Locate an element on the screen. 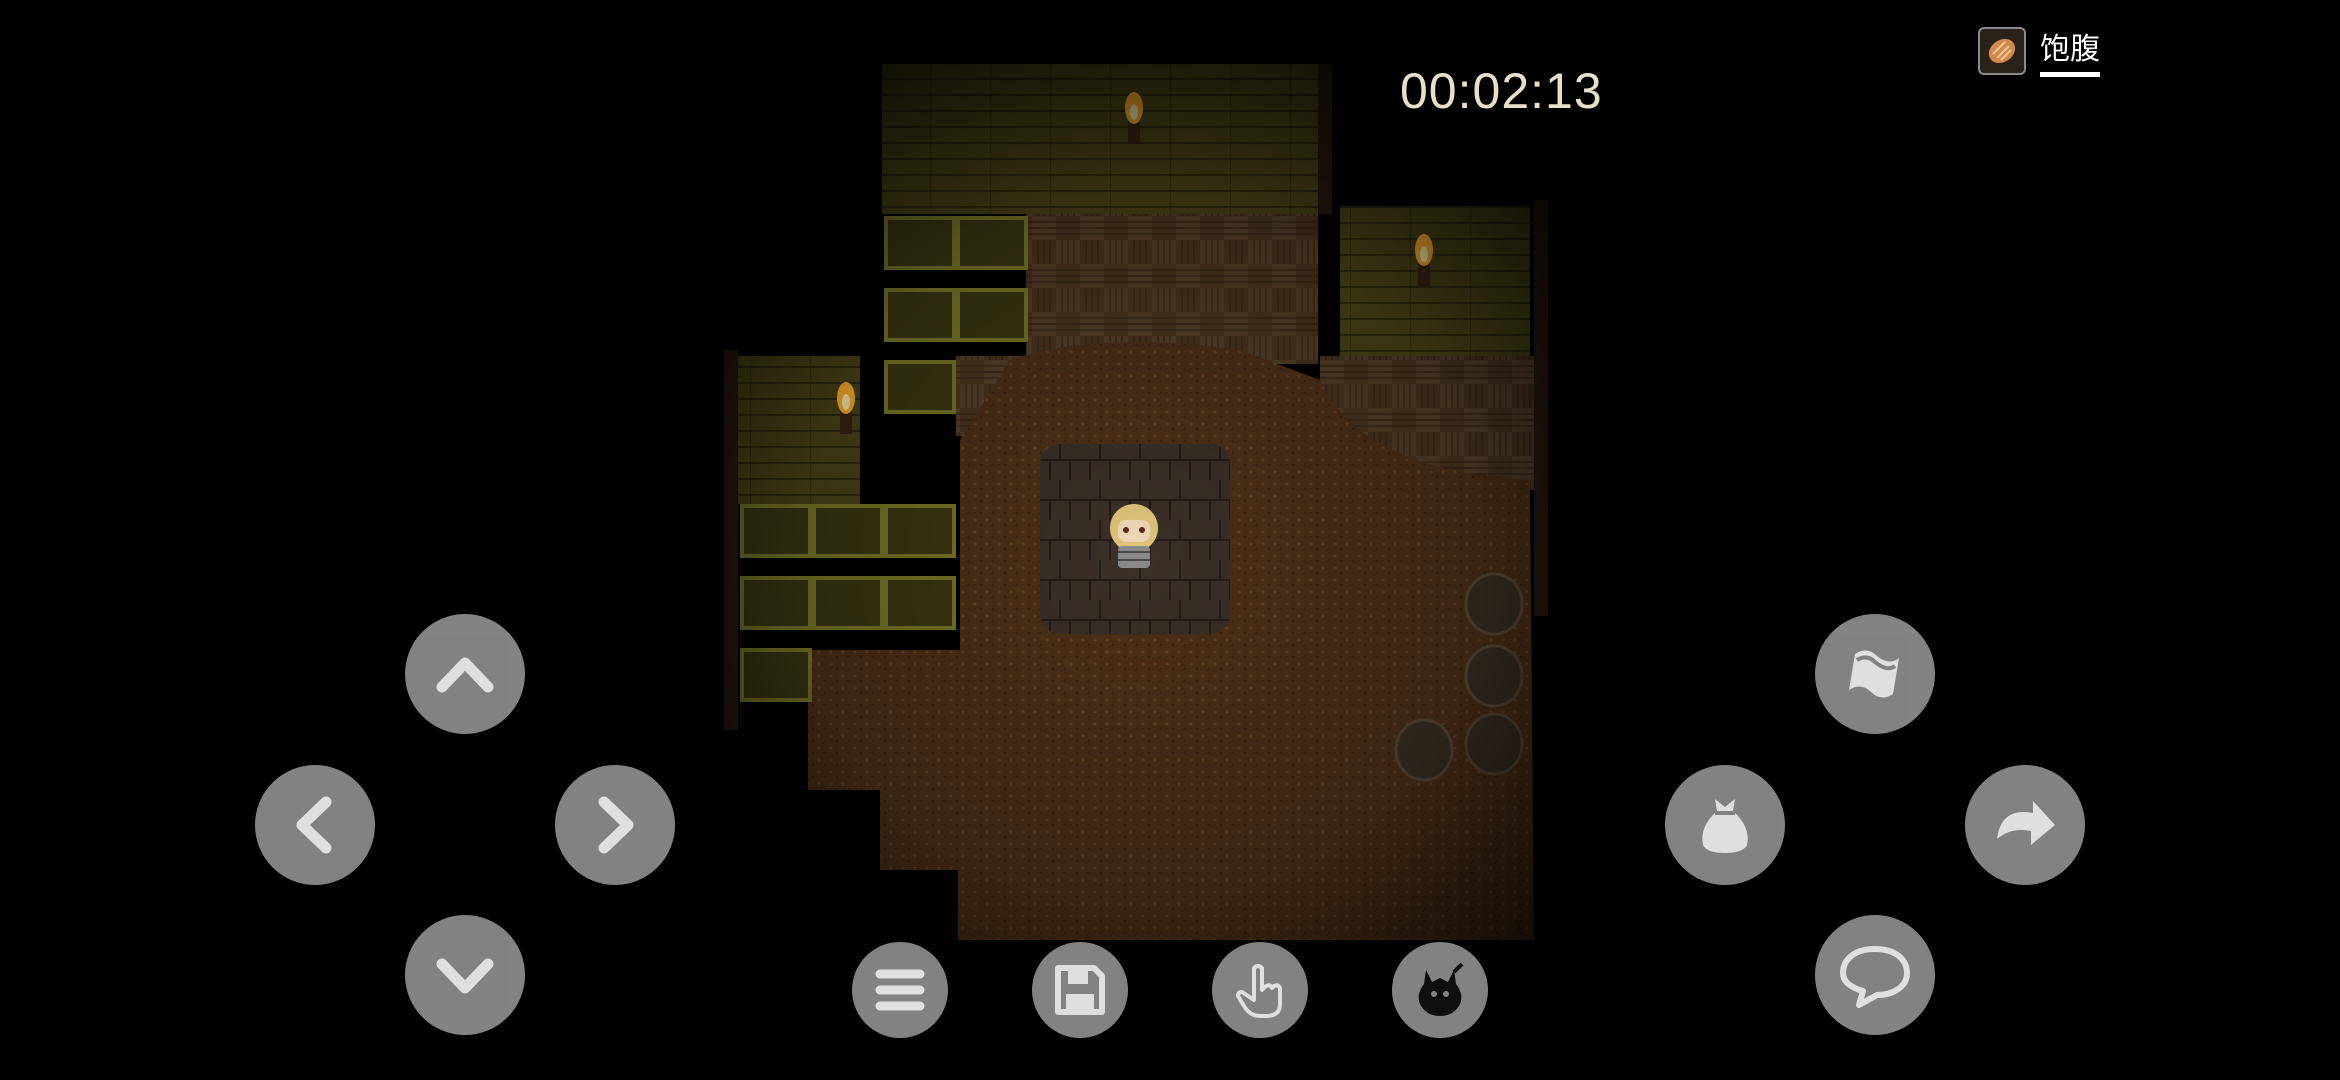 The image size is (2340, 1080). menu-icon is located at coordinates (900, 990).